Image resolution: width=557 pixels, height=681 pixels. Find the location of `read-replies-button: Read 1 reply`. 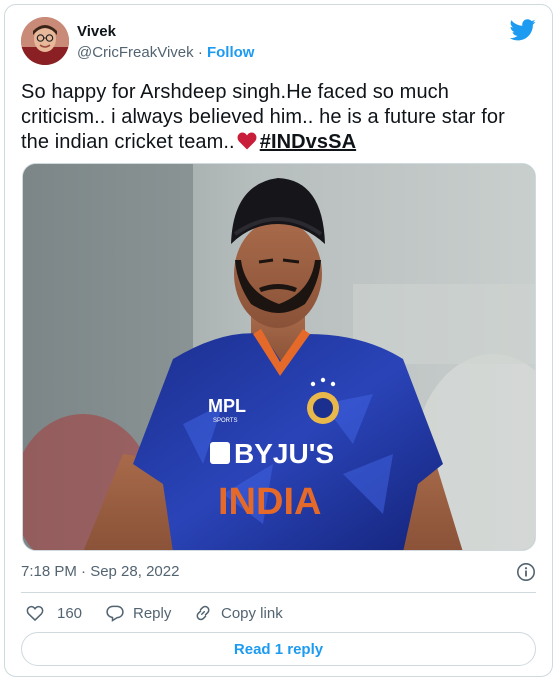

read-replies-button: Read 1 reply is located at coordinates (278, 649).